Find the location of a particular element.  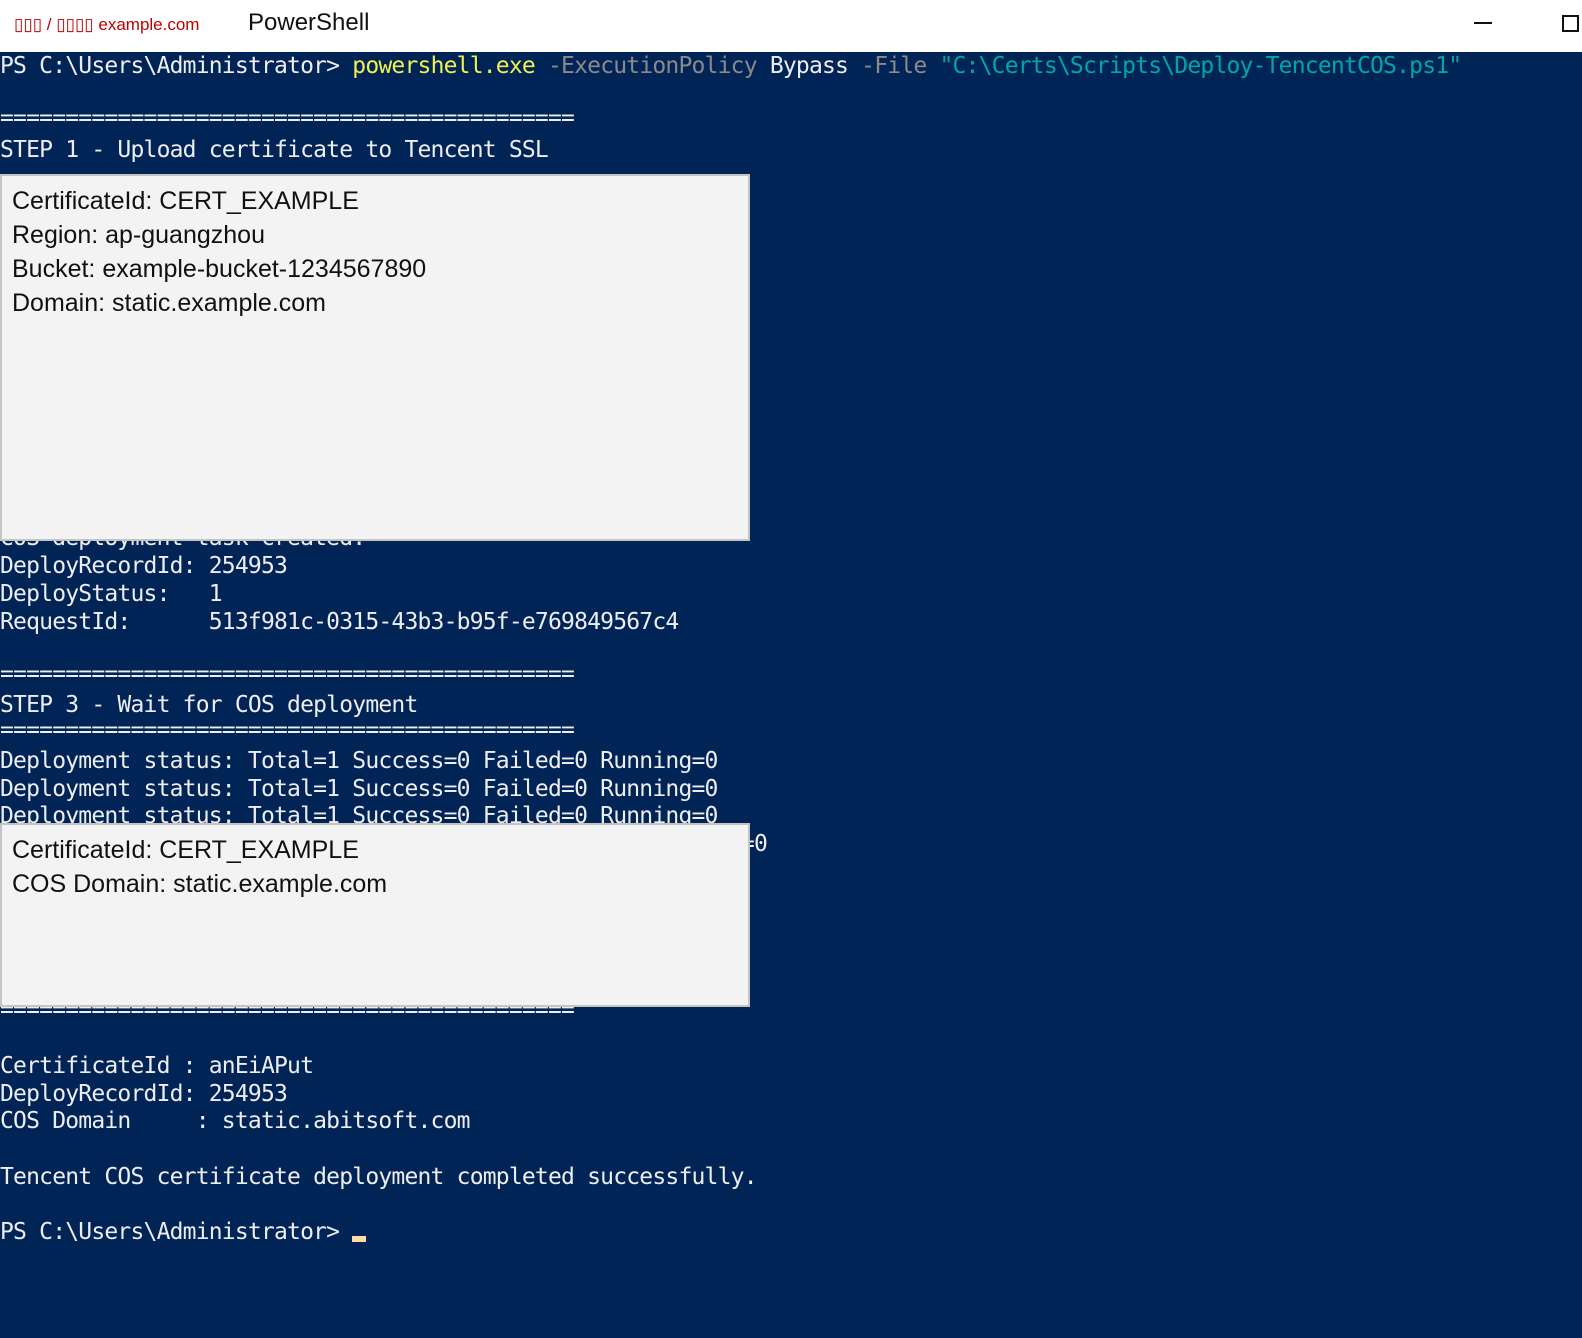

maximize-icon is located at coordinates (1565, 23).